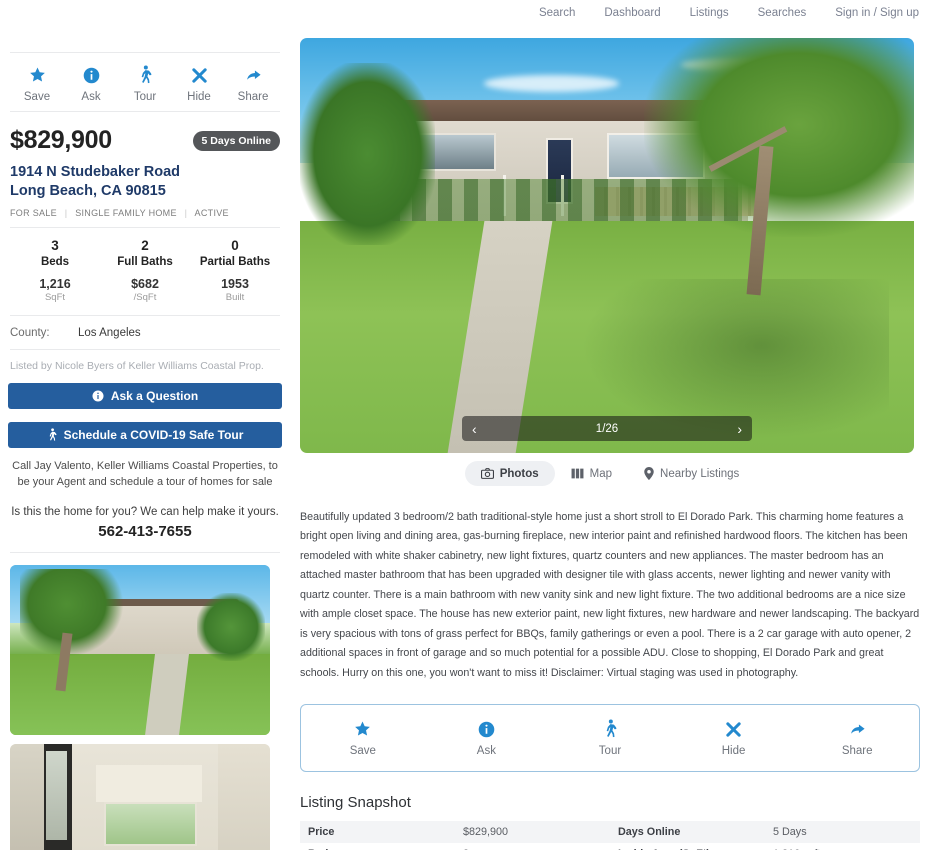 Image resolution: width=927 pixels, height=850 pixels. What do you see at coordinates (709, 13) in the screenshot?
I see `nav-listings: Listings` at bounding box center [709, 13].